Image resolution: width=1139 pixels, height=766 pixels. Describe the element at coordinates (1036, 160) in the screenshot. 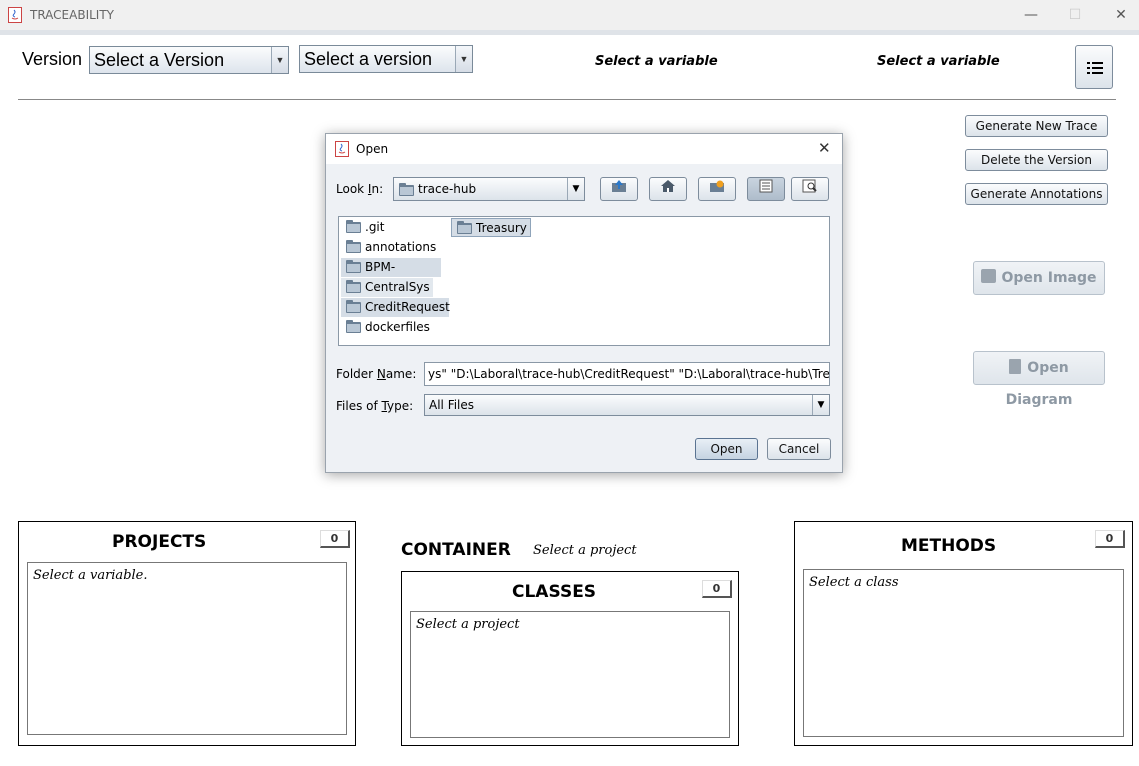

I see `delete-version-button: Delete the Version` at that location.